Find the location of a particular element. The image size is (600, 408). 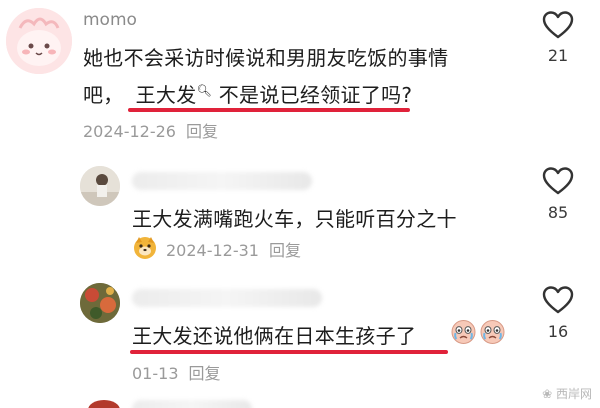

comment-text-line-2: 吧， 王大发🔍︎ 不是说已经领证了吗? is located at coordinates (247, 93).